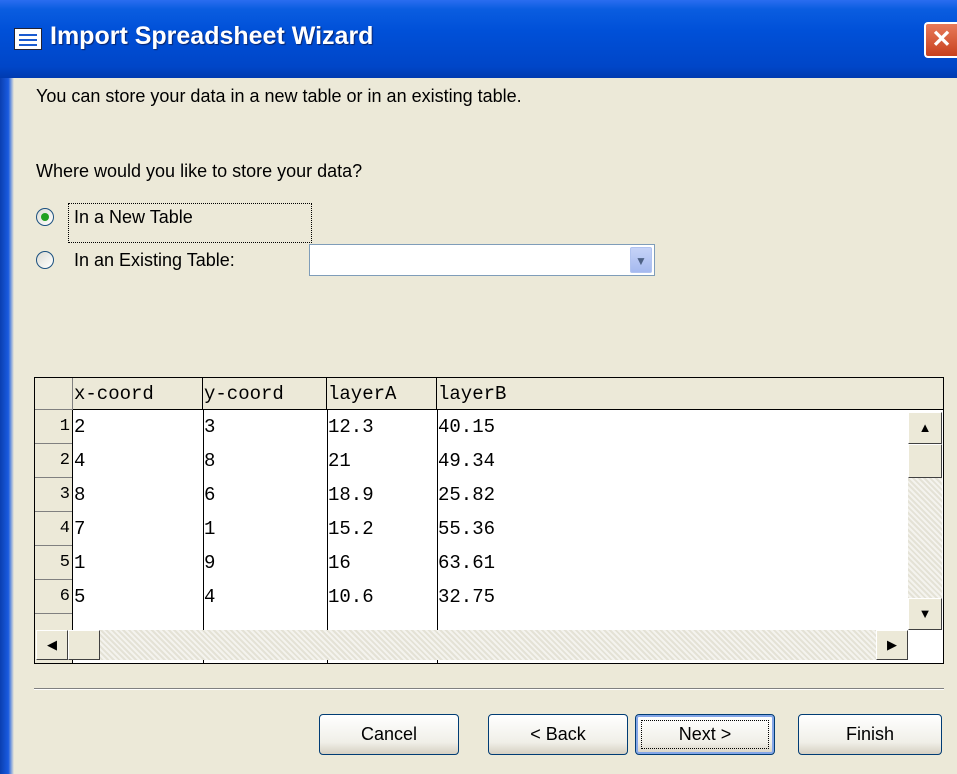  I want to click on window-border, so click(7, 426).